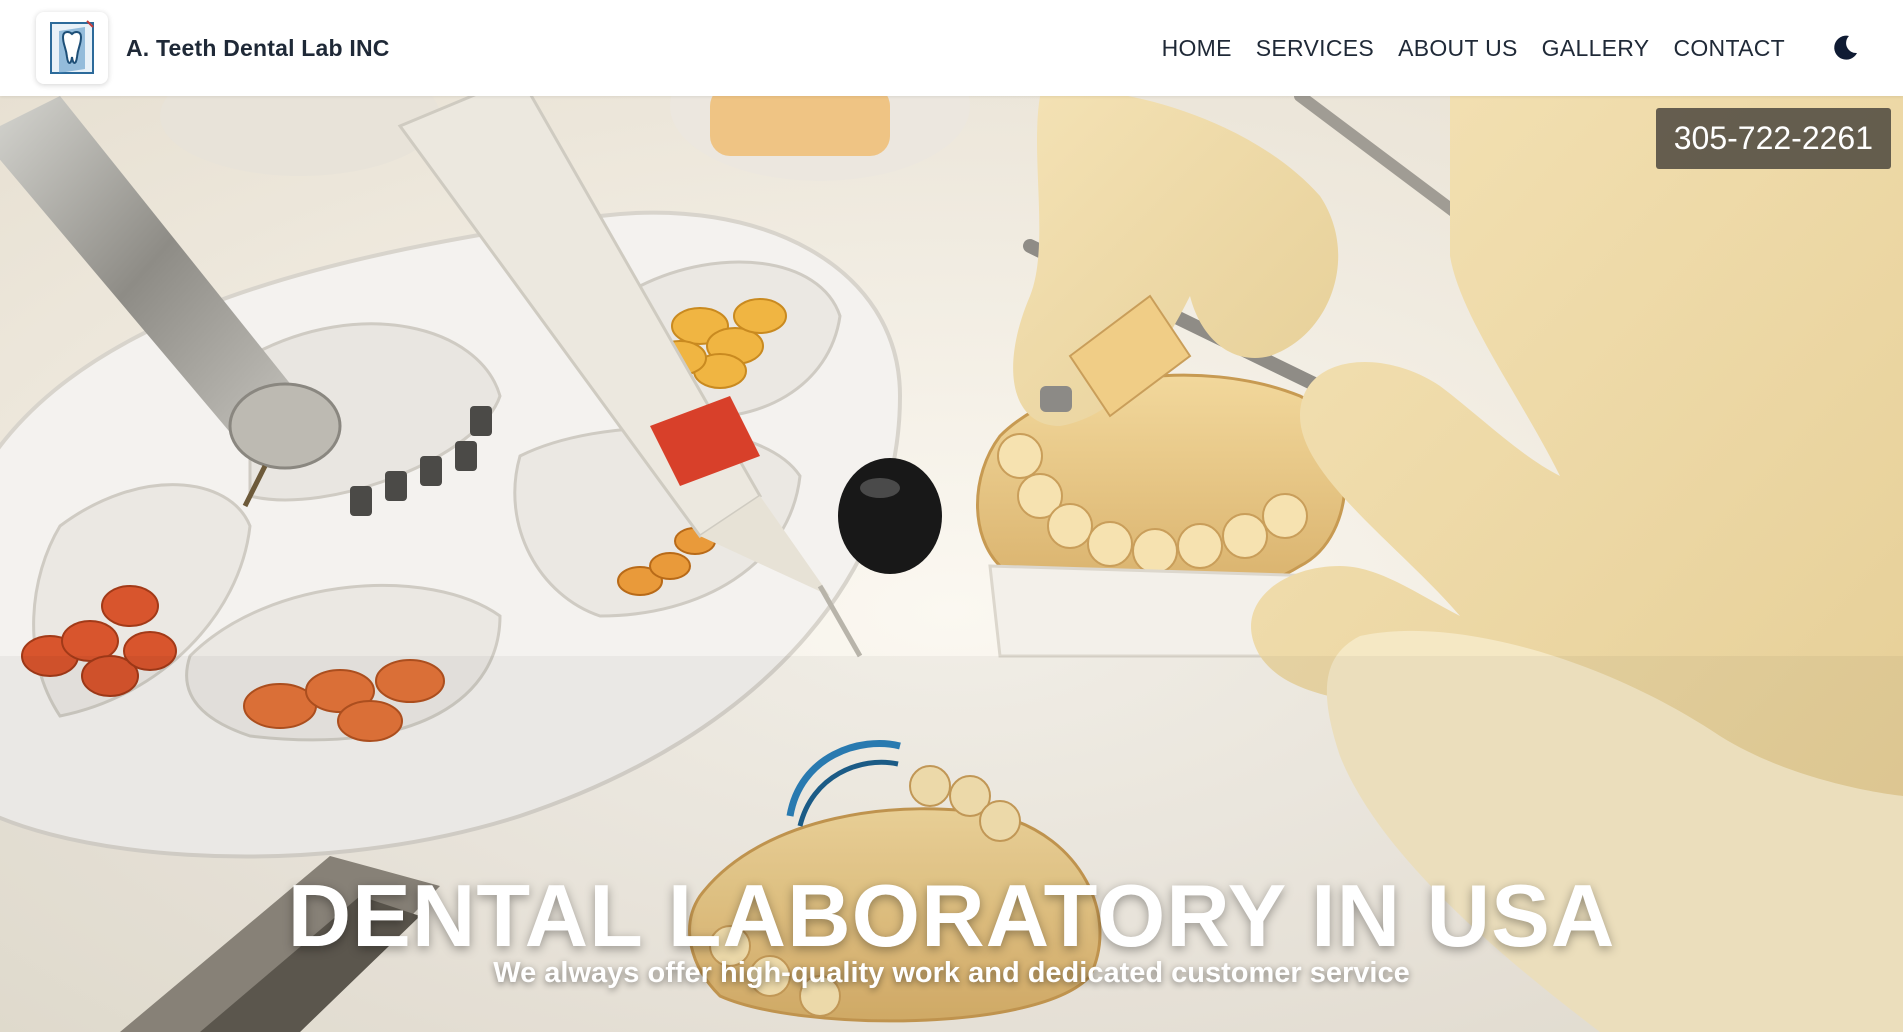 The width and height of the screenshot is (1903, 1032). I want to click on hero-title: DENTAL LABORATORY IN USA, so click(951, 915).